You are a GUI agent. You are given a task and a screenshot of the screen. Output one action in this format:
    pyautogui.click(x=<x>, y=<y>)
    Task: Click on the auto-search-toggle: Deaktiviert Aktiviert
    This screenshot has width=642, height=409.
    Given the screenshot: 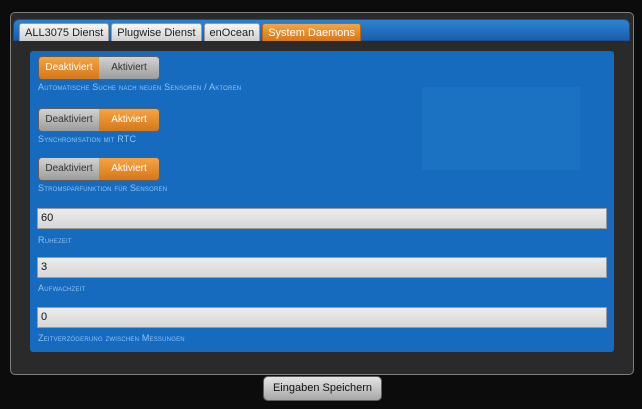 What is the action you would take?
    pyautogui.click(x=99, y=68)
    